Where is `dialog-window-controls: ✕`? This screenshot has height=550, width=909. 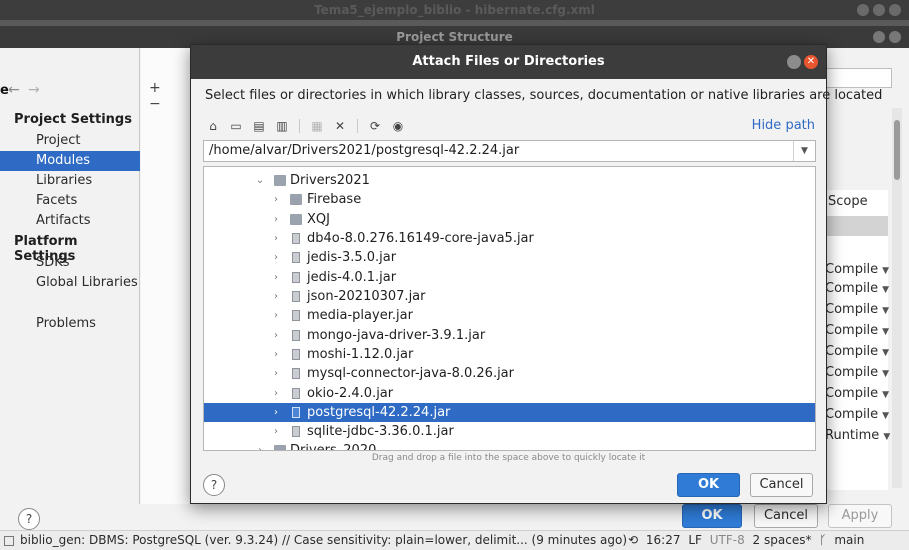 dialog-window-controls: ✕ is located at coordinates (802, 62).